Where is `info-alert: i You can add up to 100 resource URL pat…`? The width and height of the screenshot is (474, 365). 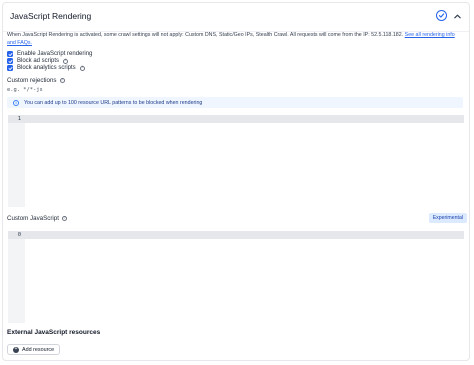
info-alert: i You can add up to 100 resource URL pat… is located at coordinates (235, 102).